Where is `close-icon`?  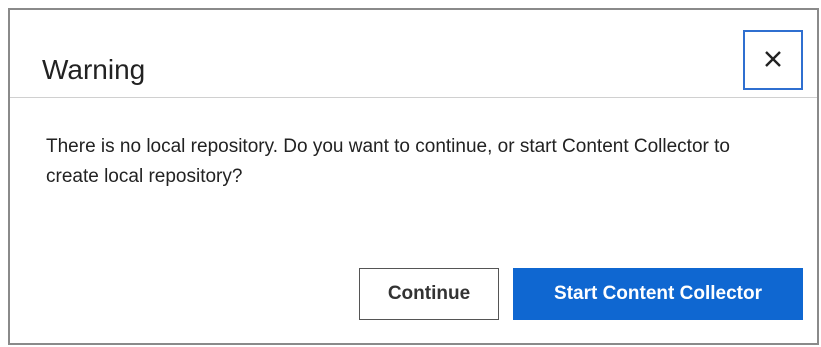 close-icon is located at coordinates (773, 60).